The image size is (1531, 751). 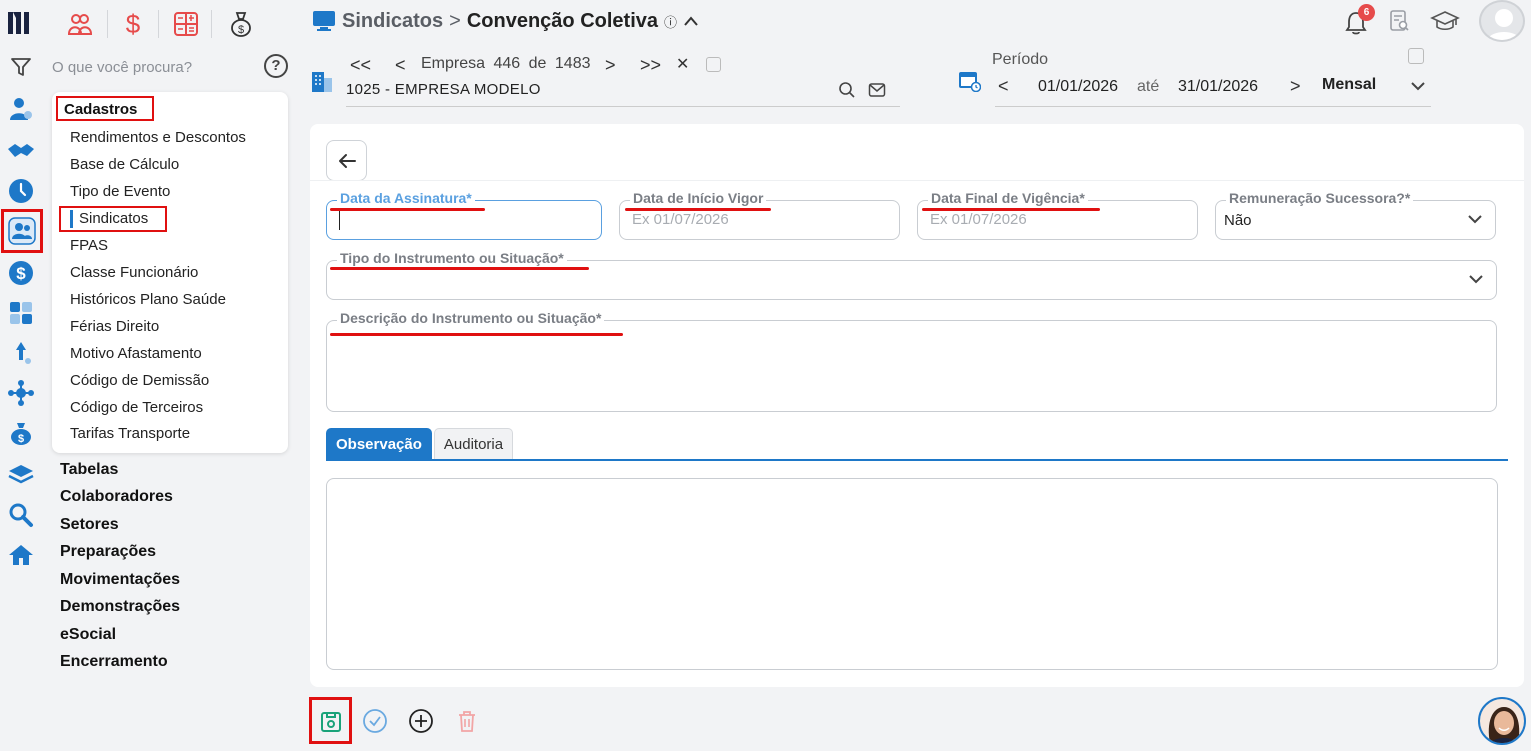 What do you see at coordinates (89, 525) in the screenshot?
I see `sidebar-item-setores: Setores` at bounding box center [89, 525].